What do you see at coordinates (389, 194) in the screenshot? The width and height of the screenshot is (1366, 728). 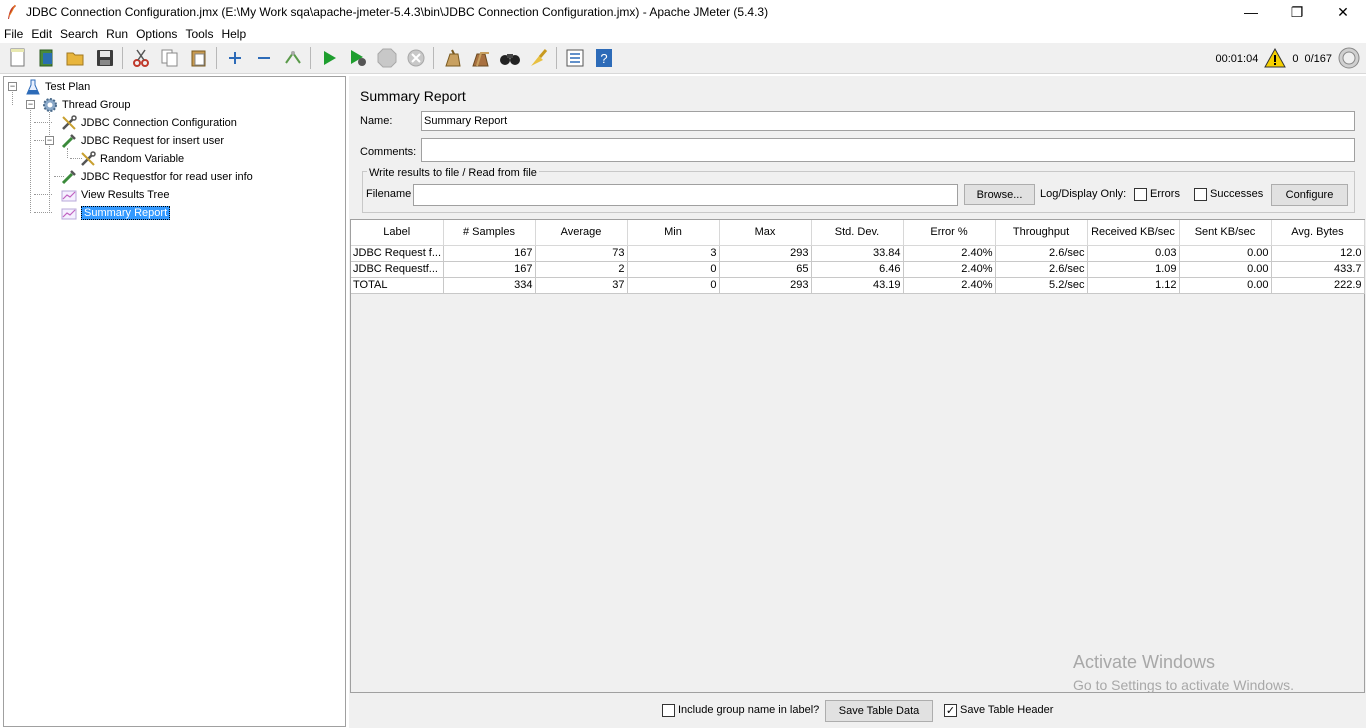 I see `filename-label: Filename` at bounding box center [389, 194].